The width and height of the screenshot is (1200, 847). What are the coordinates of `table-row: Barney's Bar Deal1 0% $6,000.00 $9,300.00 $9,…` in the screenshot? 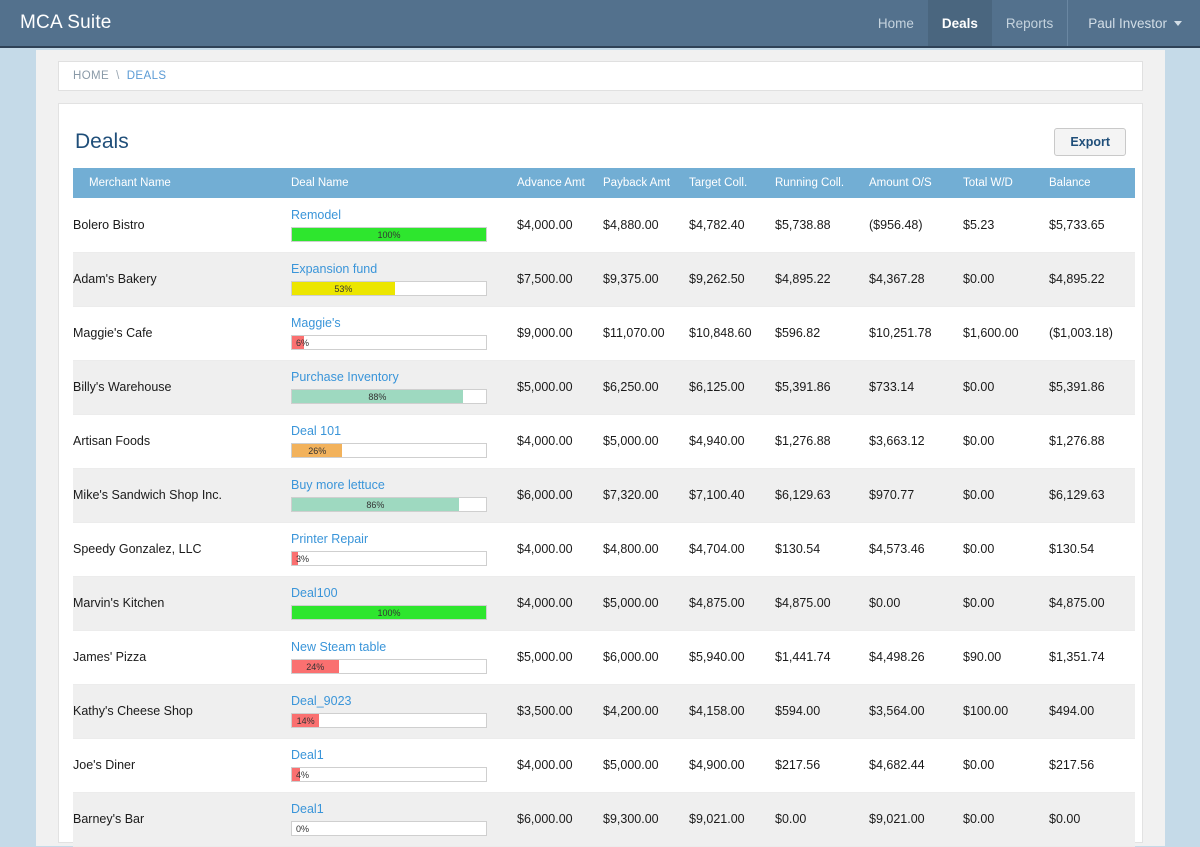 It's located at (604, 819).